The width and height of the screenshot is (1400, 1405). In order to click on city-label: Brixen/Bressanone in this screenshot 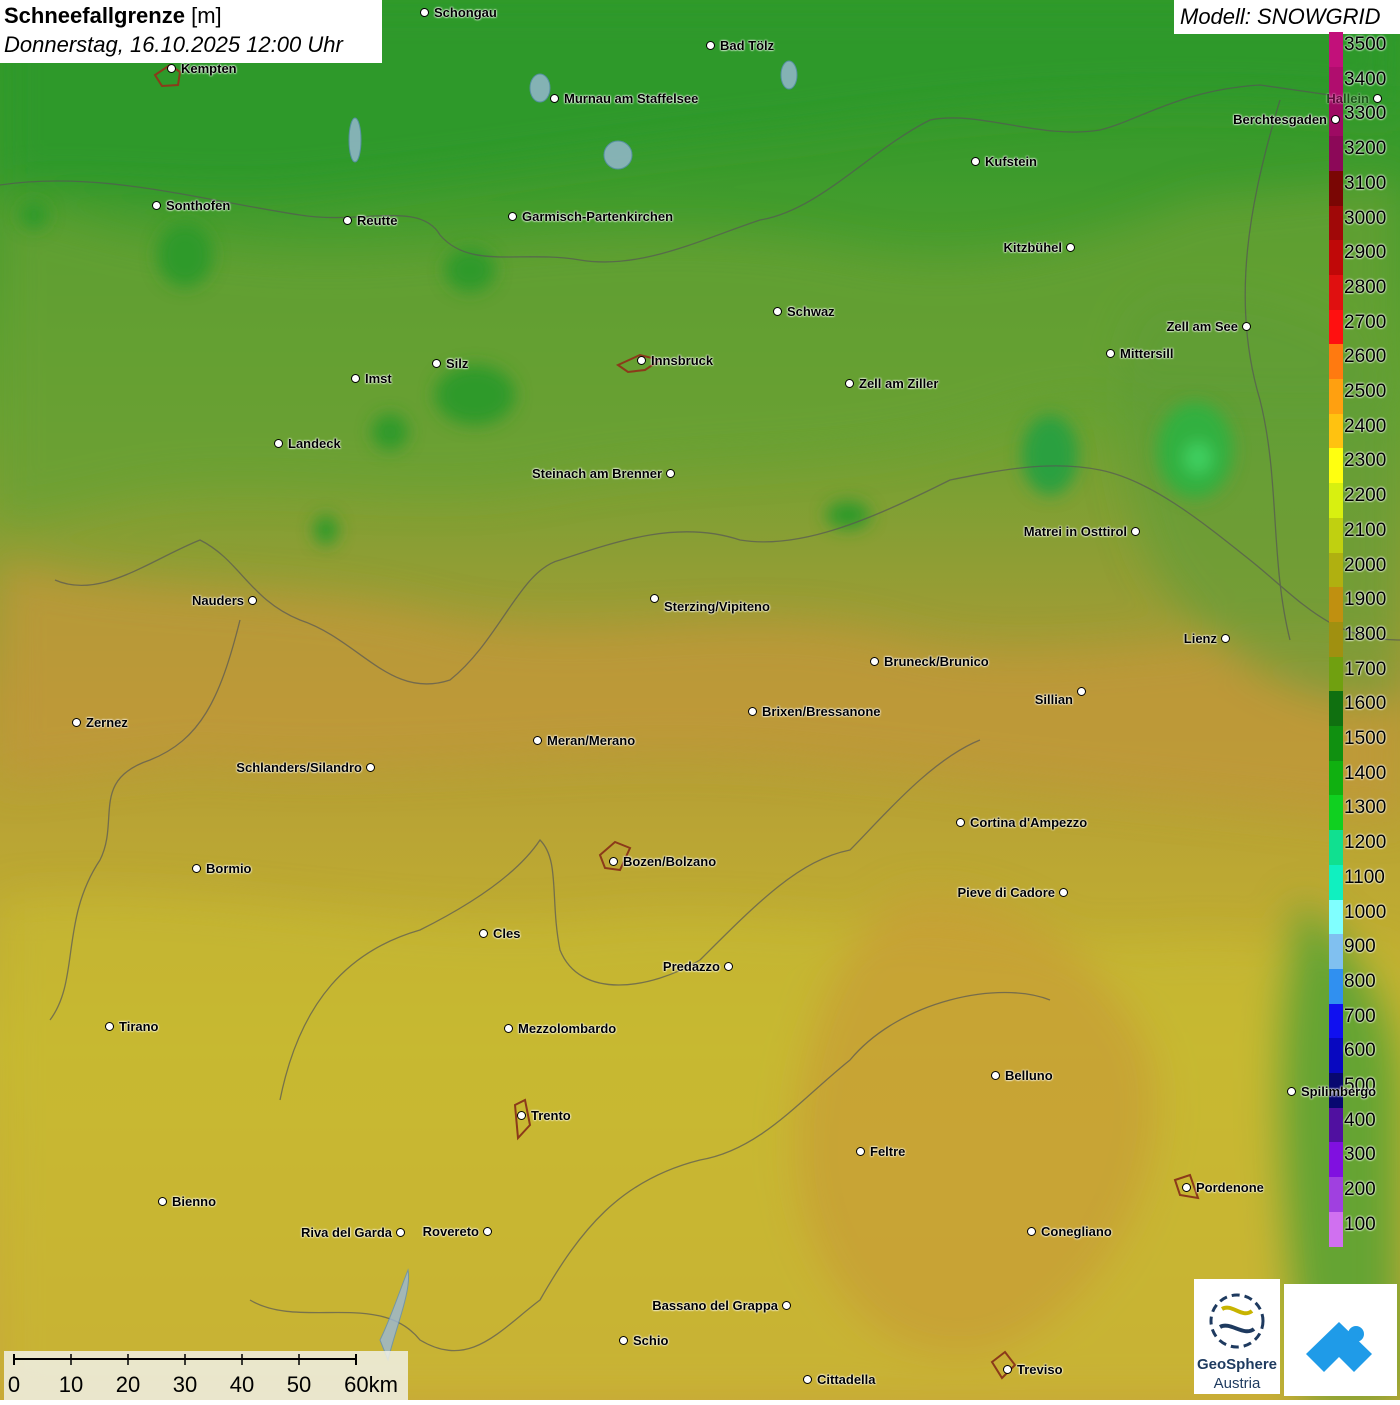, I will do `click(821, 711)`.